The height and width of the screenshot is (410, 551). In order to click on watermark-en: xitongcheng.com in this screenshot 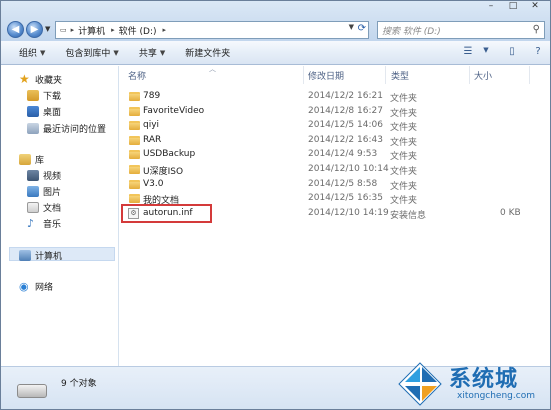, I will do `click(496, 396)`.